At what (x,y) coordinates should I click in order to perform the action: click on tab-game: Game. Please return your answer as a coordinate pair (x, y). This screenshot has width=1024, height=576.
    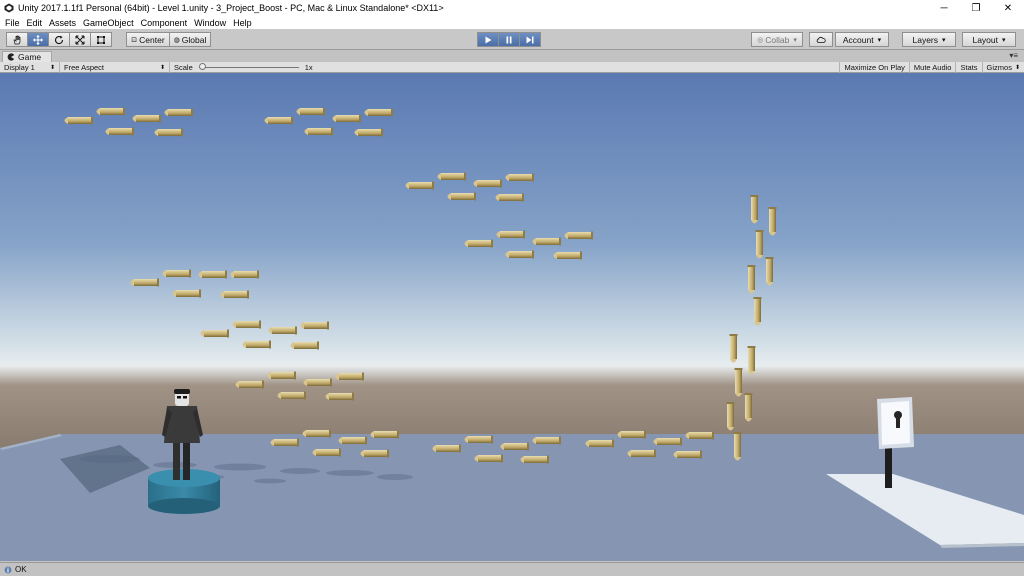
    Looking at the image, I should click on (27, 56).